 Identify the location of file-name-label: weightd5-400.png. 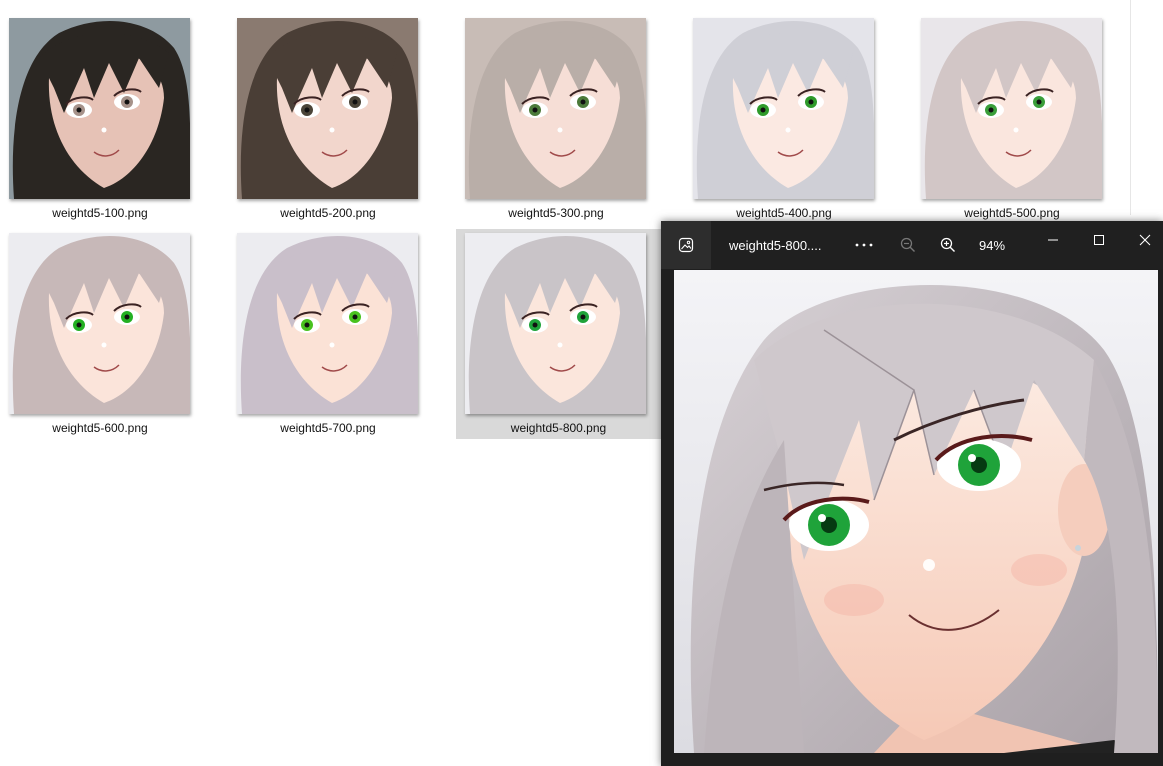
(784, 213).